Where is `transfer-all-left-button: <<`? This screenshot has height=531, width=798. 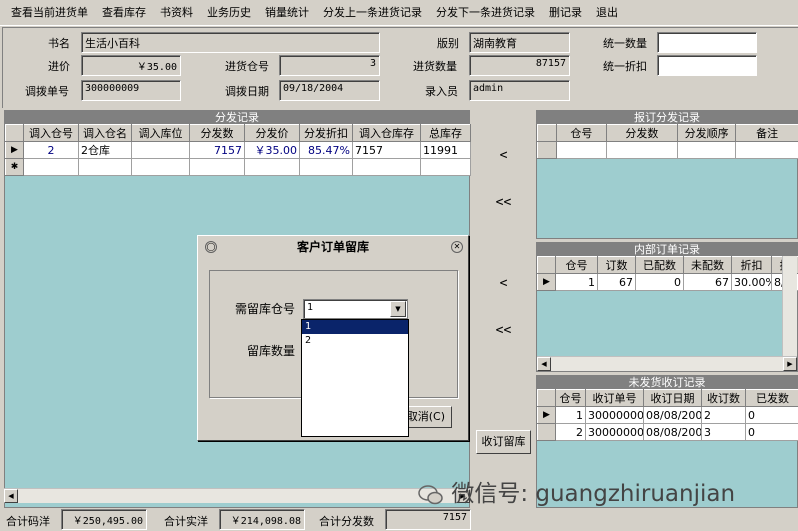
transfer-all-left-button: << is located at coordinates (503, 202).